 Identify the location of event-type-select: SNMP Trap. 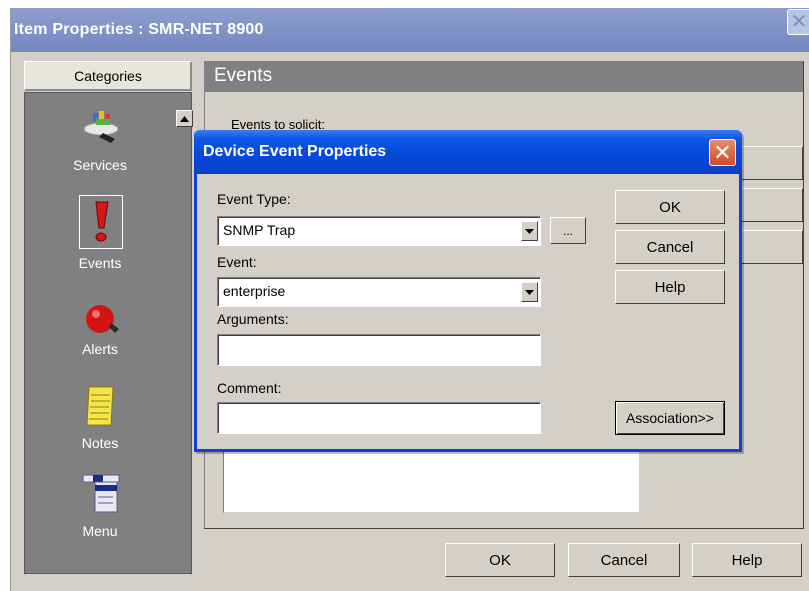
(379, 231).